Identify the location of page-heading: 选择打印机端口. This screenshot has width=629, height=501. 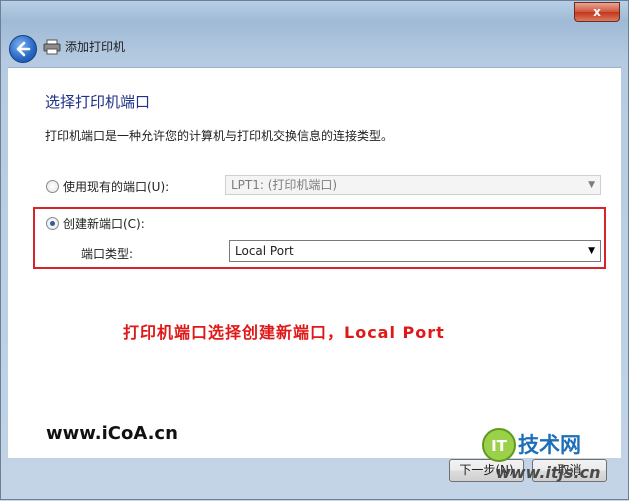
(98, 102).